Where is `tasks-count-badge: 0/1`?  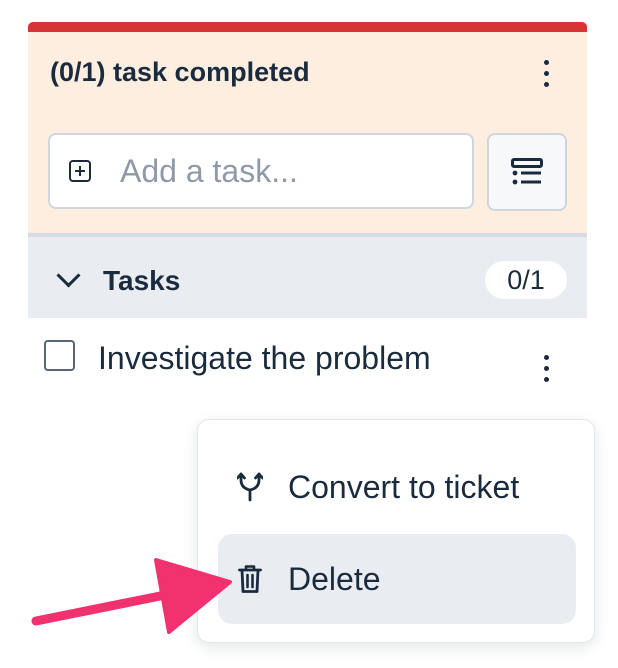 tasks-count-badge: 0/1 is located at coordinates (526, 280).